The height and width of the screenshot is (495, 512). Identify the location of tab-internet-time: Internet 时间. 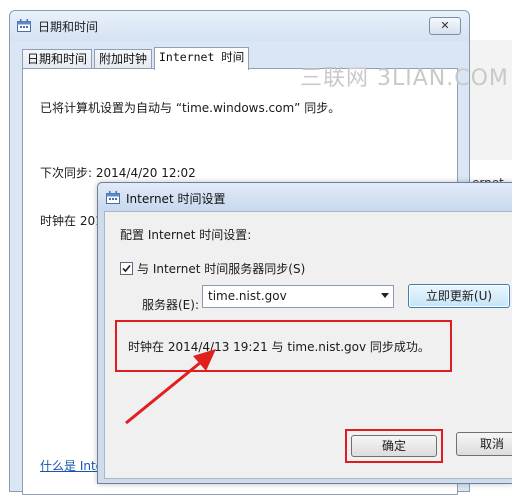
(202, 58).